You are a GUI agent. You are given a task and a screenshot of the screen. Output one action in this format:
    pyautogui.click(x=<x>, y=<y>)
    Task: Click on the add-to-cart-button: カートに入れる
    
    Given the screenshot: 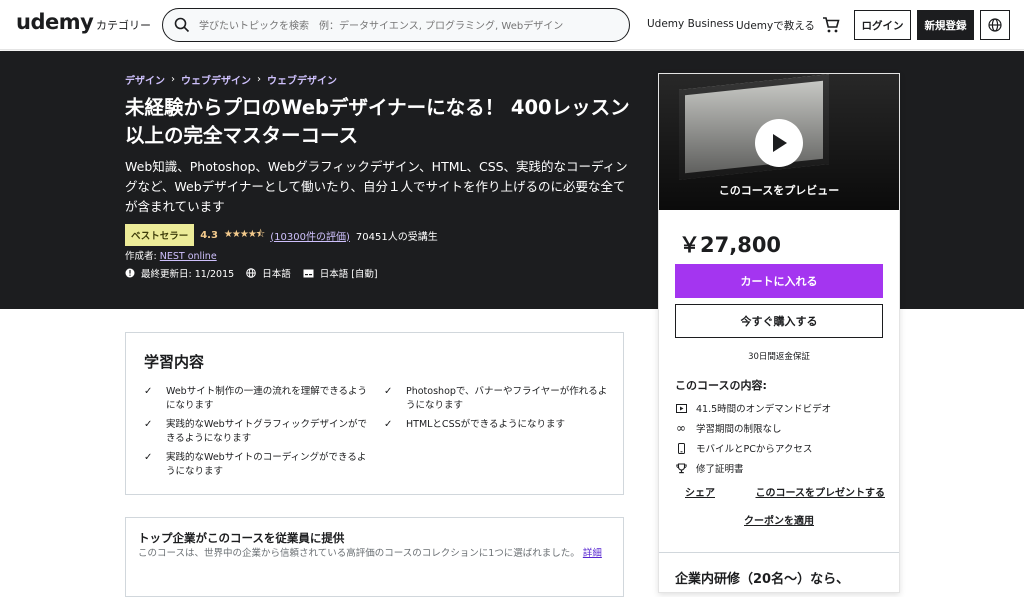 What is the action you would take?
    pyautogui.click(x=779, y=281)
    